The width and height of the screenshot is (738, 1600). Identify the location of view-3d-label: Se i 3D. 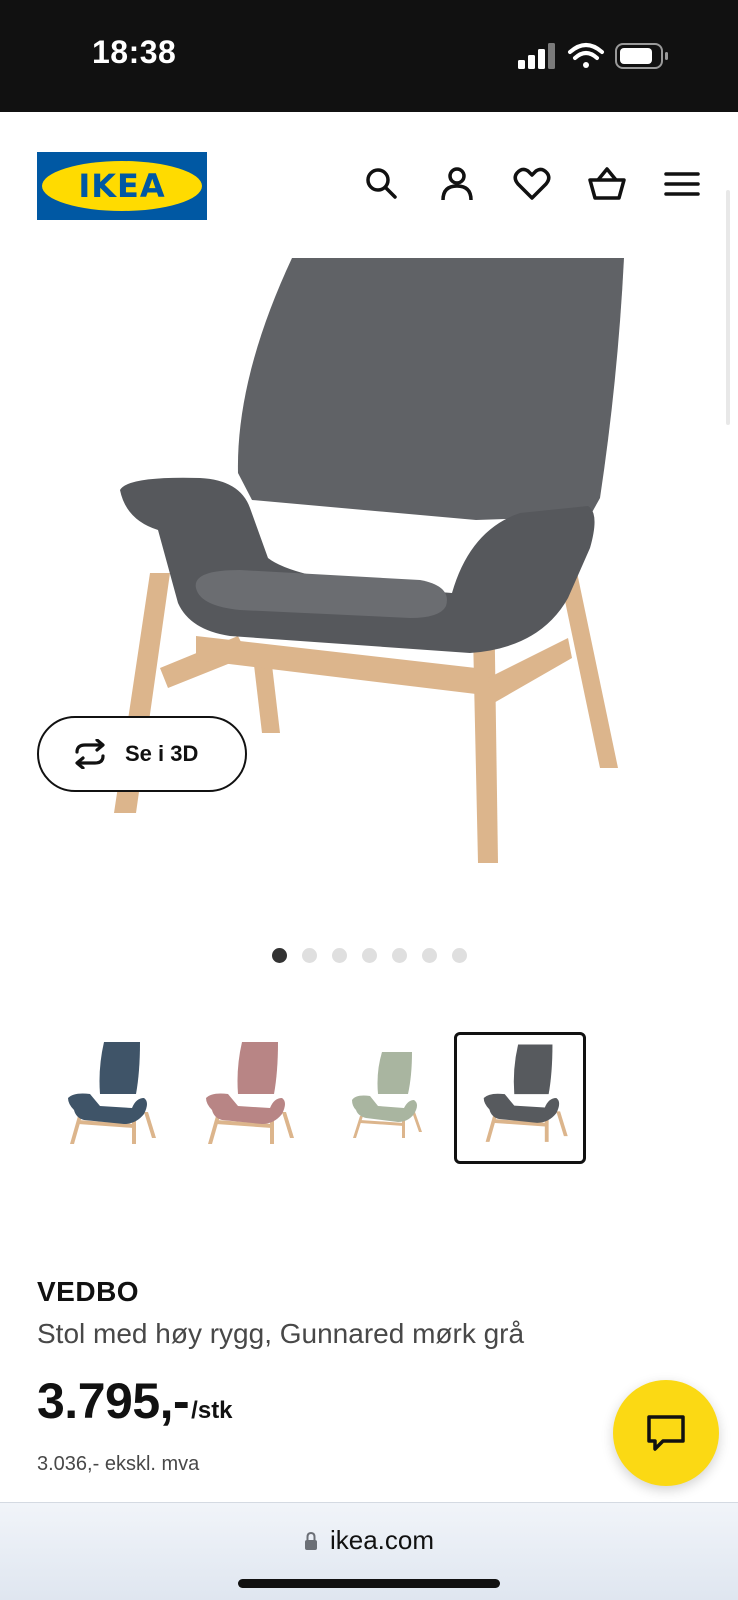
(162, 753).